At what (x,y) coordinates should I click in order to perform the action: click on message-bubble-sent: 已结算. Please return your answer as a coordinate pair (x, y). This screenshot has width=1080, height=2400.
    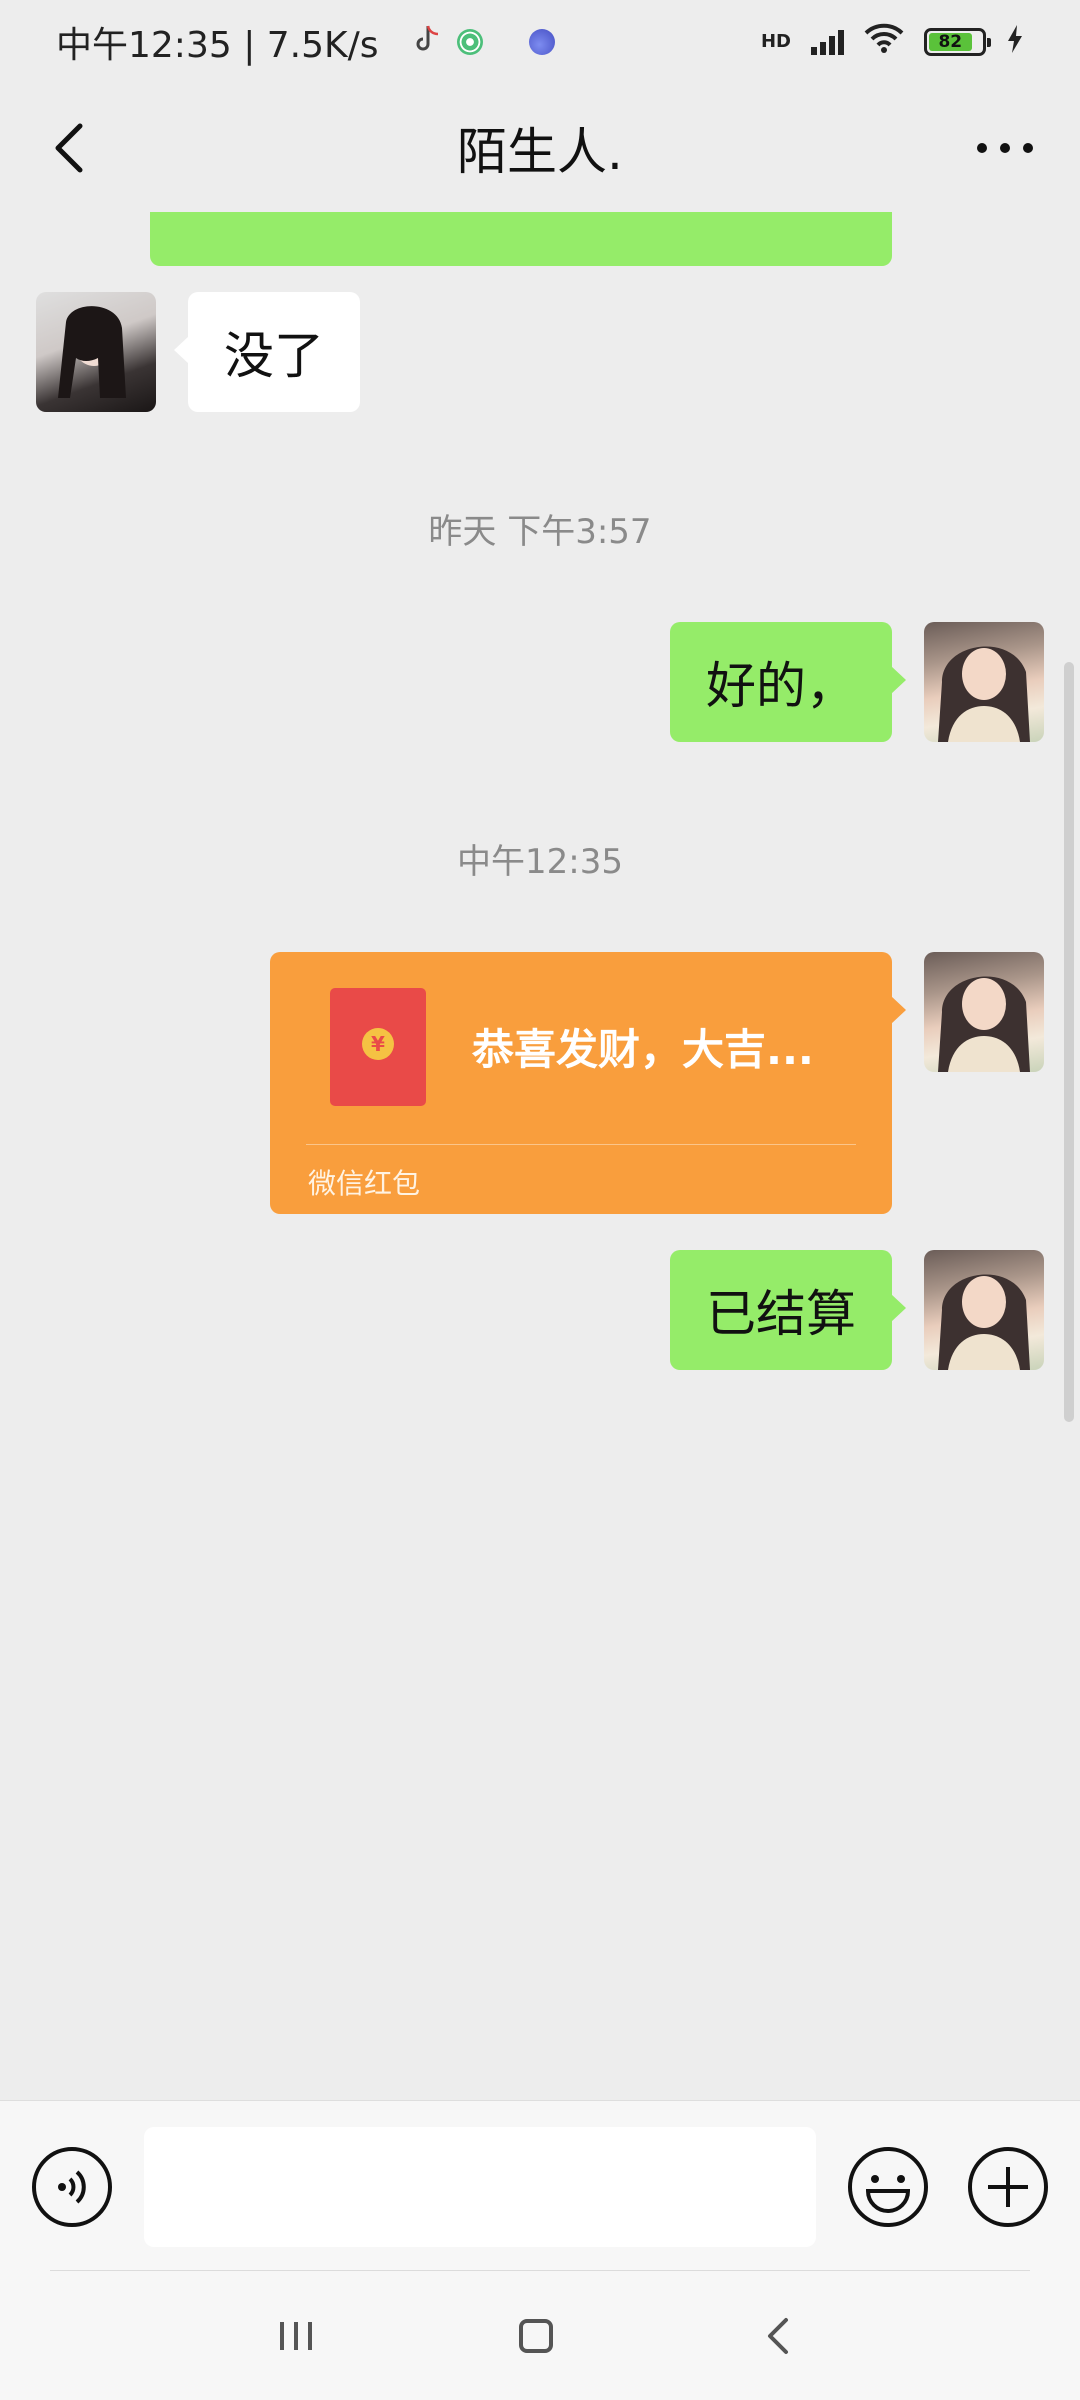
    Looking at the image, I should click on (788, 1310).